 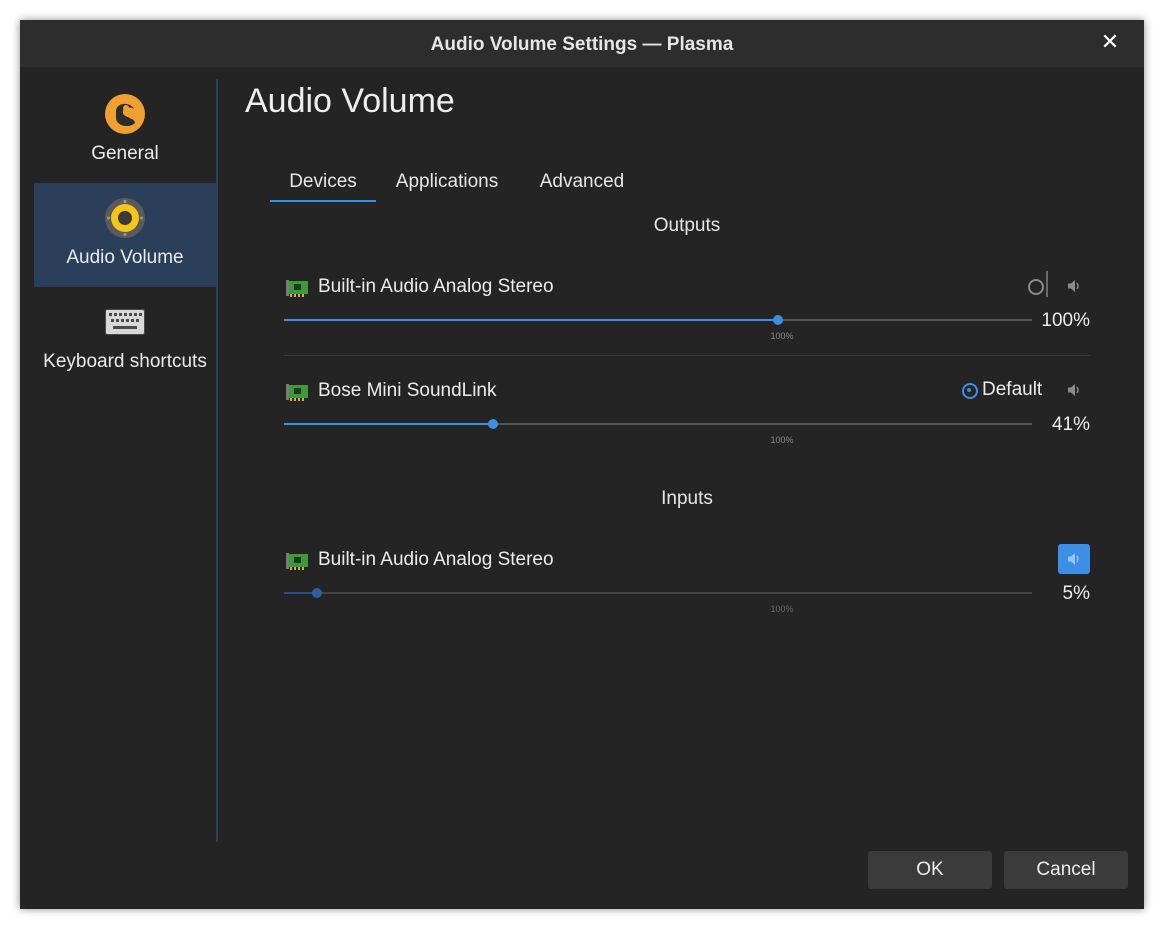 What do you see at coordinates (125, 460) in the screenshot?
I see `sidebar: General Audio Volume Keyboard shortcuts` at bounding box center [125, 460].